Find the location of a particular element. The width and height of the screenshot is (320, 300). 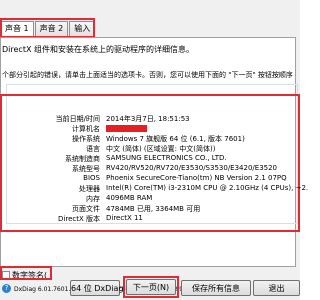

info-value: 4784MB 已用, 3364MB 可用 is located at coordinates (153, 209).